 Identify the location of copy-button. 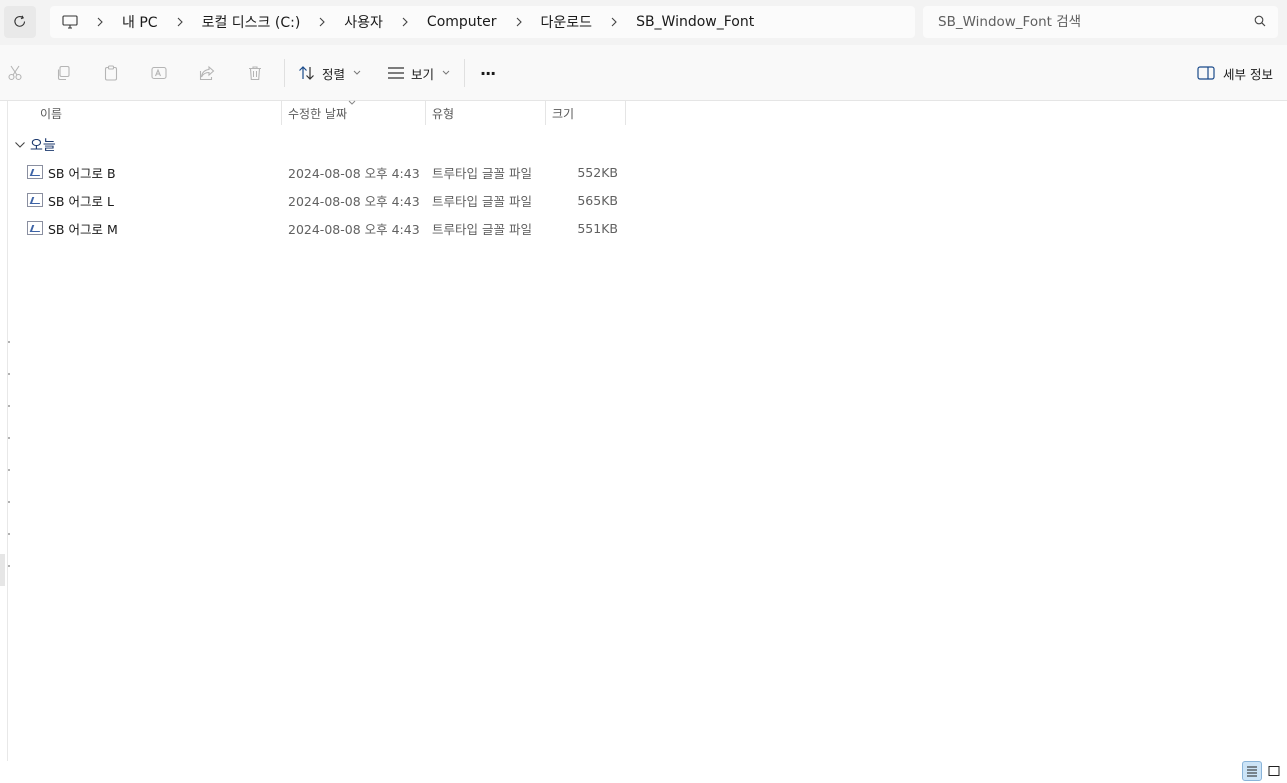
(63, 73).